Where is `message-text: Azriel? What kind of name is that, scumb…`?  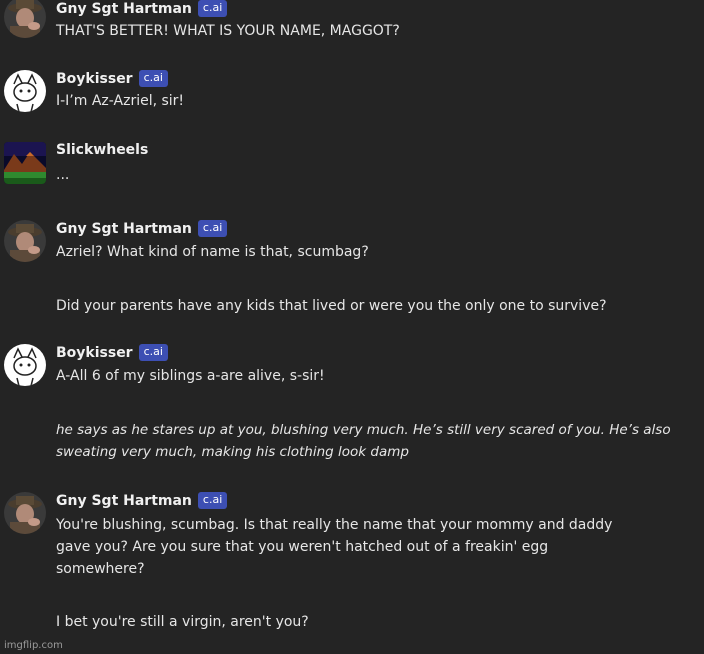 message-text: Azriel? What kind of name is that, scumb… is located at coordinates (212, 252).